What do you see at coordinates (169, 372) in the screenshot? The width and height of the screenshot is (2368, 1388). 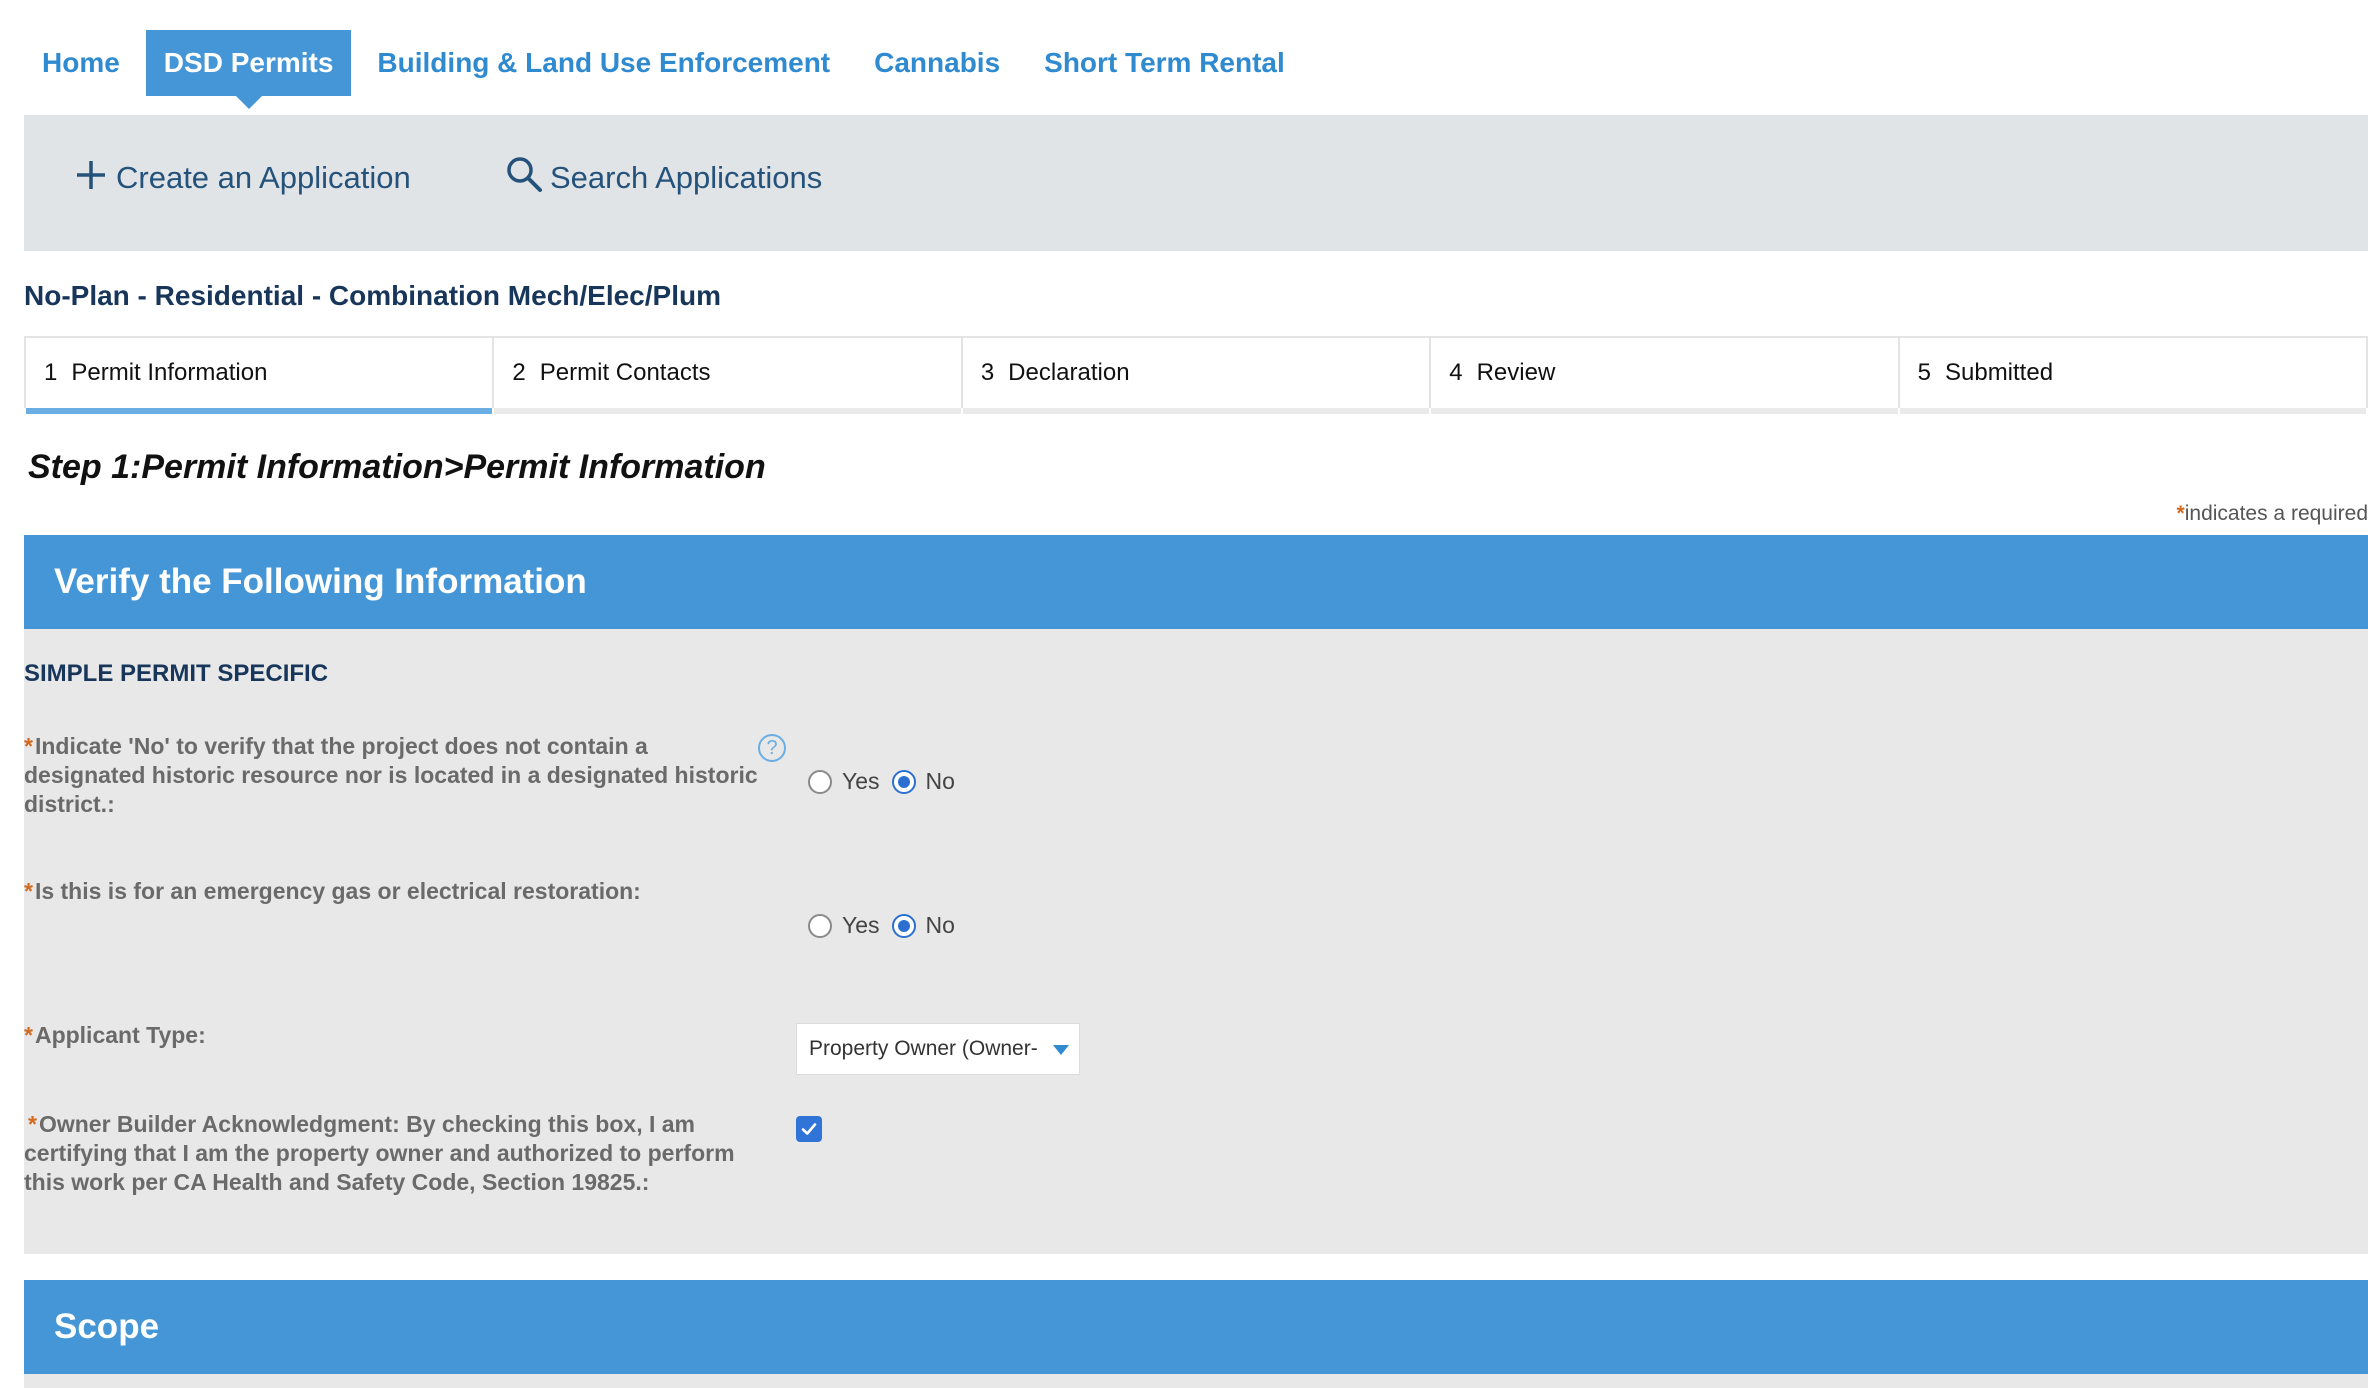 I see `step-label: Permit Information` at bounding box center [169, 372].